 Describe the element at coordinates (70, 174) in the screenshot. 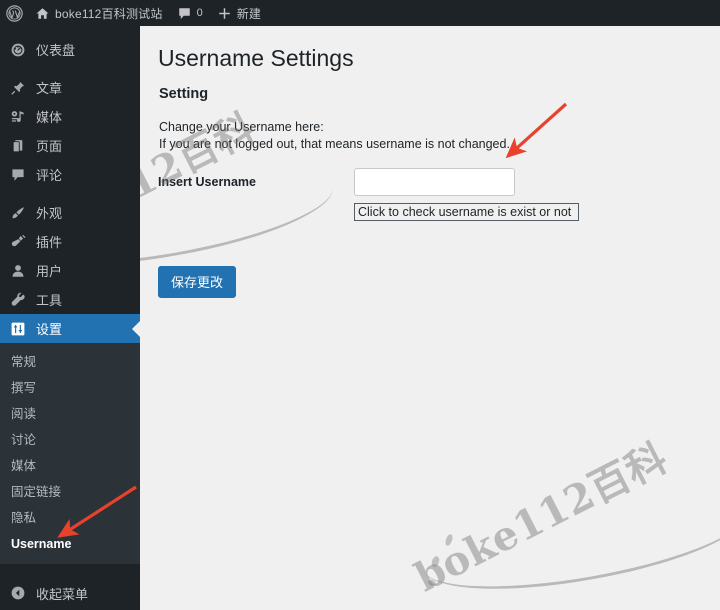

I see `sidebar-item-comments: 评论` at that location.